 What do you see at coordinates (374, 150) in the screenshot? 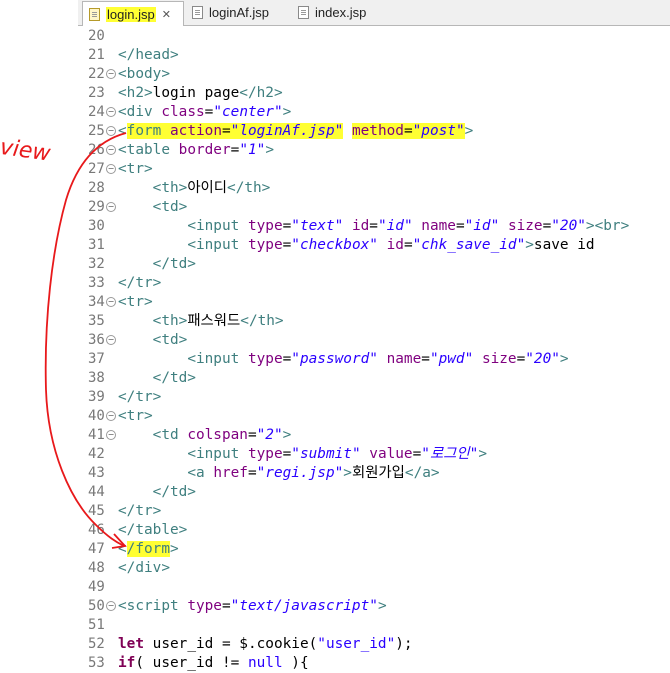
I see `code-line: 26− <table border="1">` at bounding box center [374, 150].